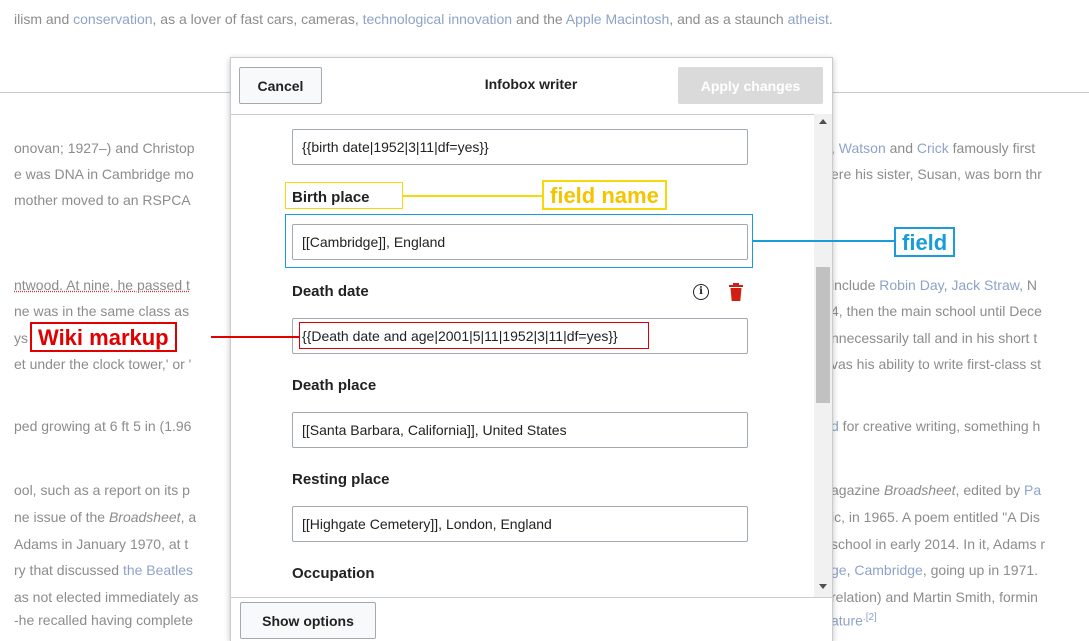  Describe the element at coordinates (101, 544) in the screenshot. I see `article-left-line: Adams in January 1970, at t` at that location.